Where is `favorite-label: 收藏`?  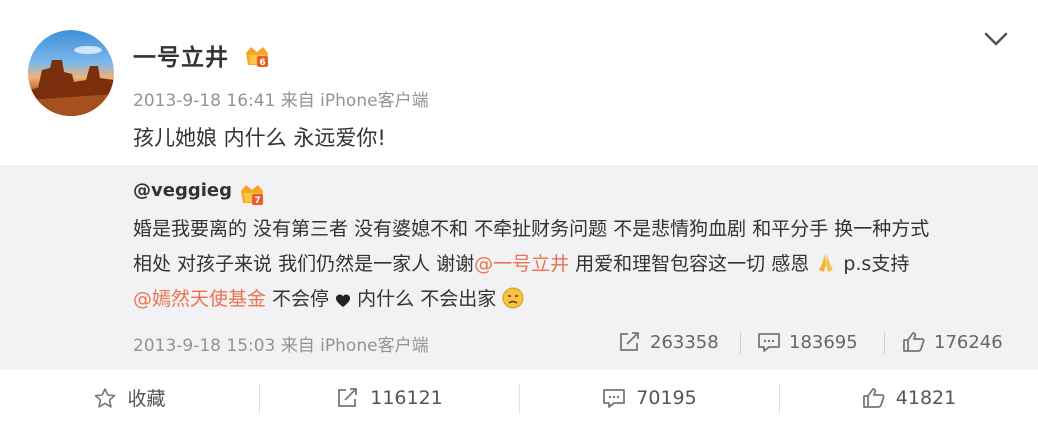 favorite-label: 收藏 is located at coordinates (146, 399).